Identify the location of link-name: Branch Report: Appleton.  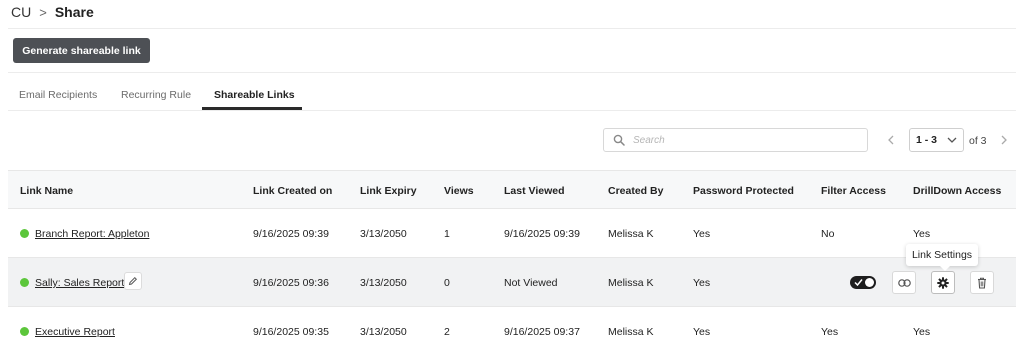
(92, 234).